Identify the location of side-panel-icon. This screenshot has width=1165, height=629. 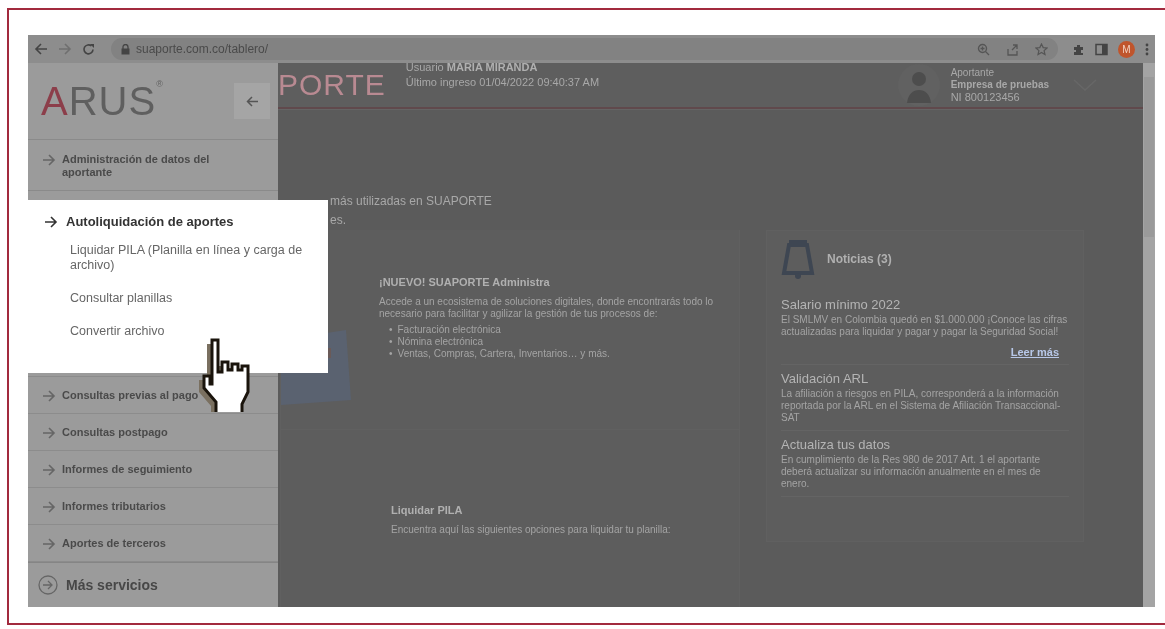
(1101, 49).